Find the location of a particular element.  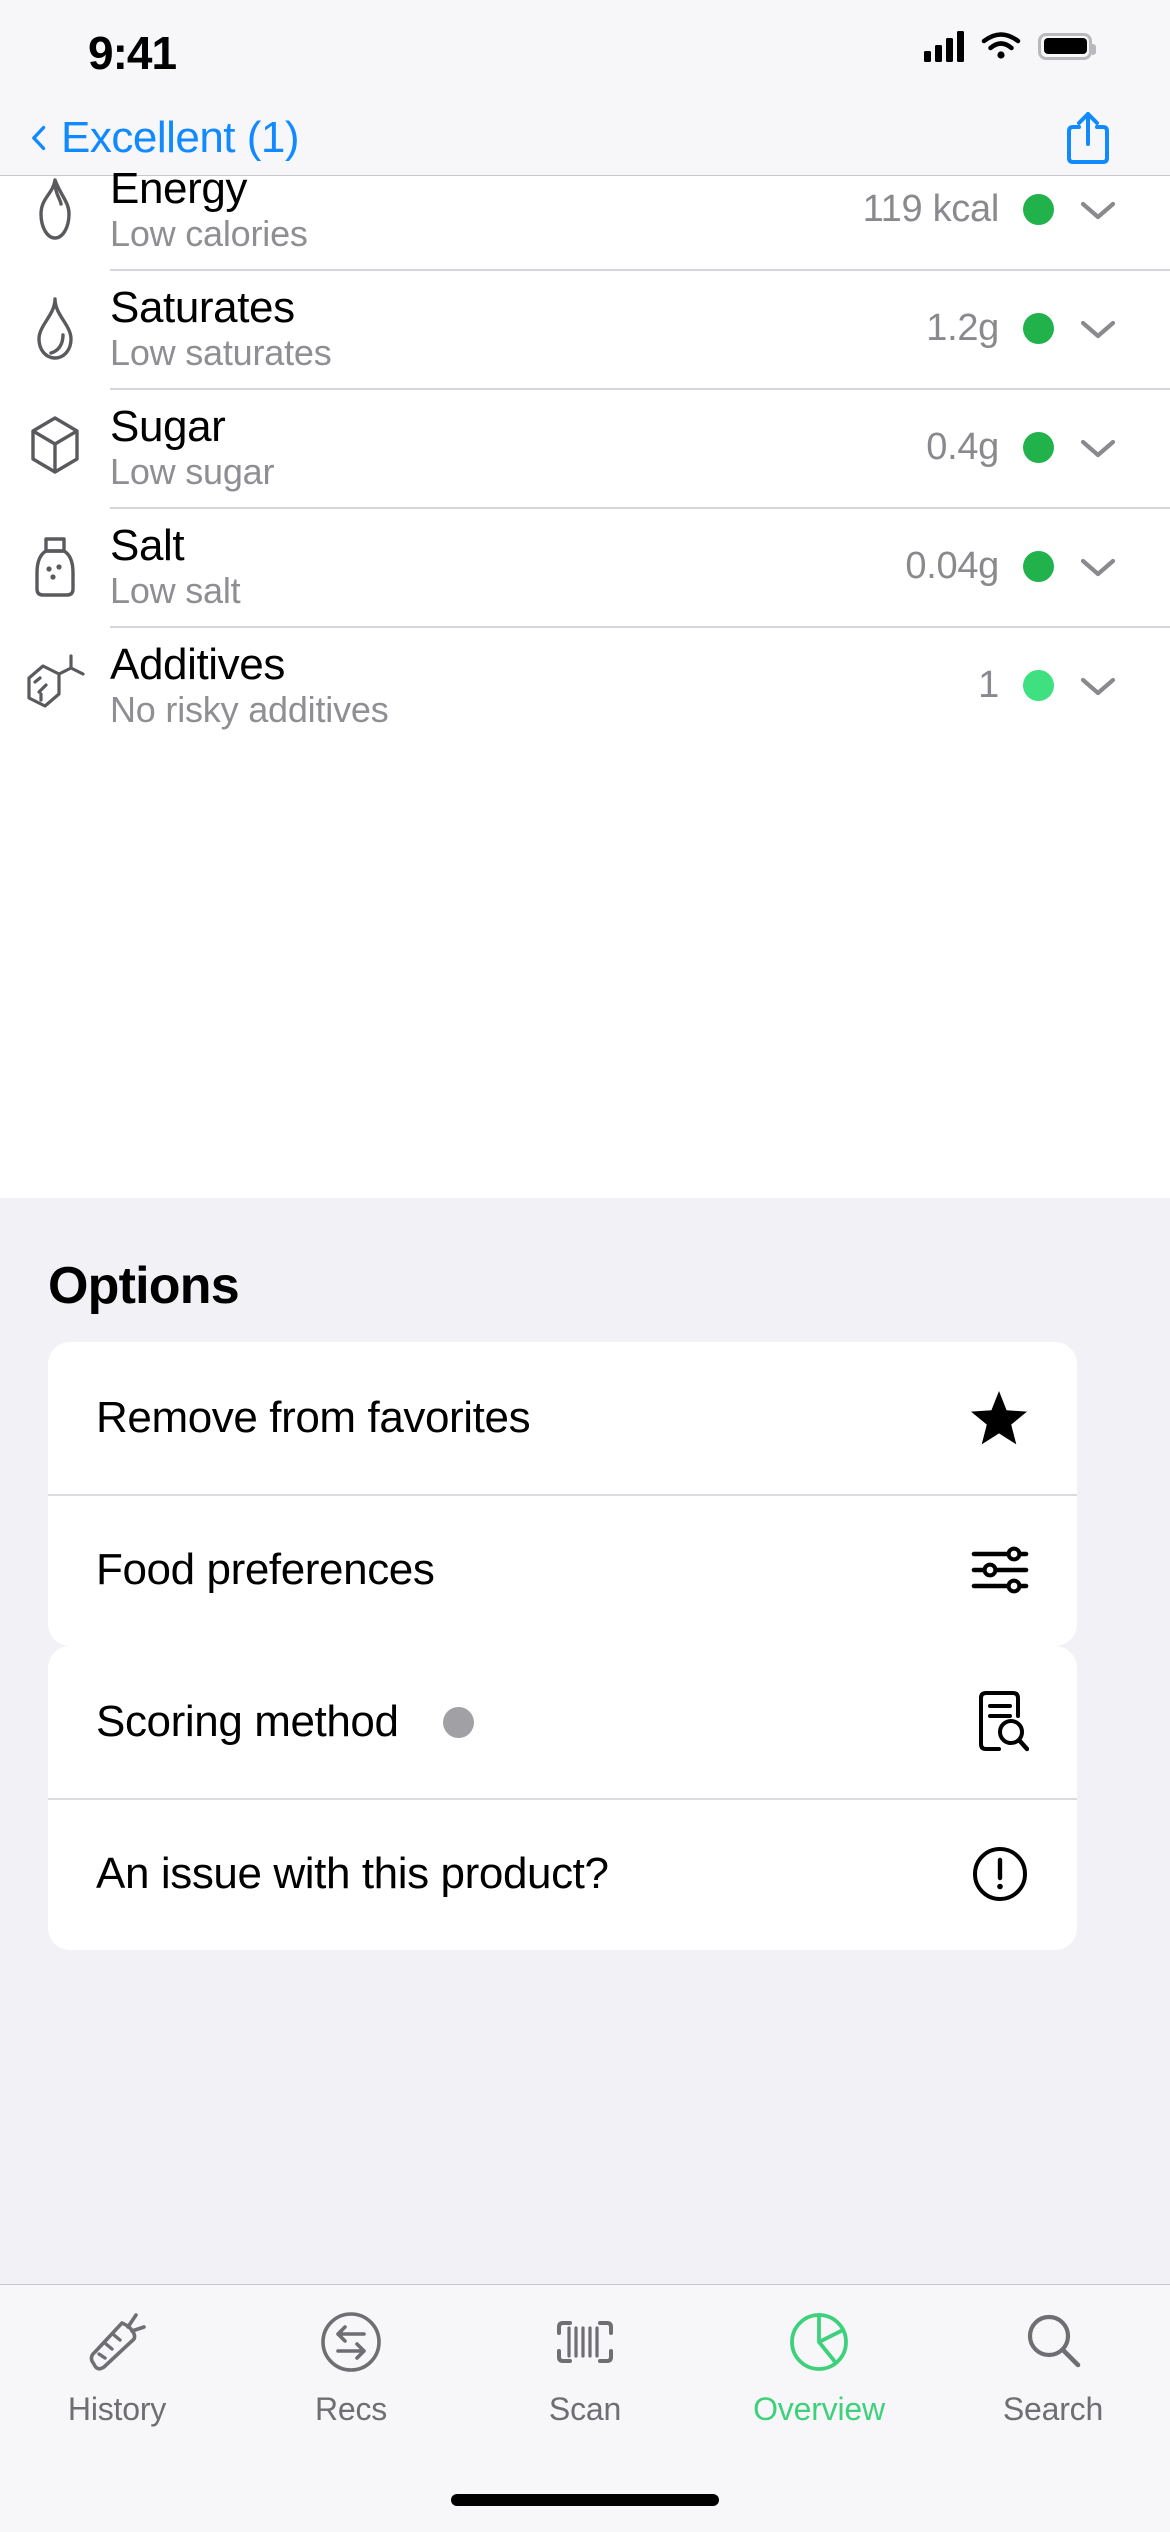

nutrition-row-title: Salt is located at coordinates (147, 545).